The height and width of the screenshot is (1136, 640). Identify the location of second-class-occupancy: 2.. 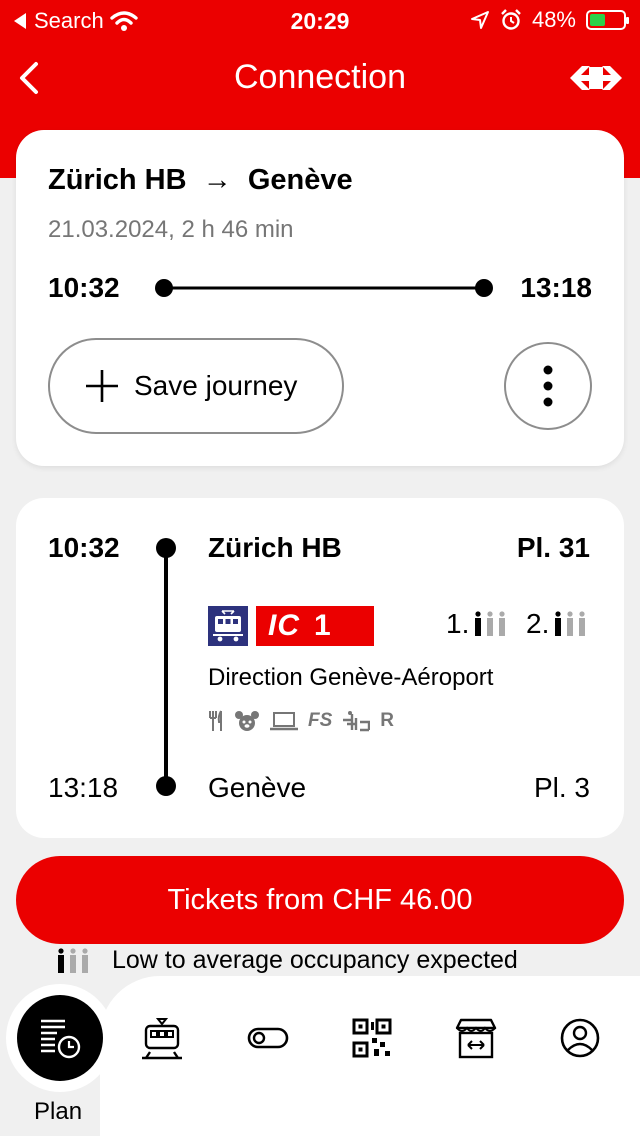
(556, 624).